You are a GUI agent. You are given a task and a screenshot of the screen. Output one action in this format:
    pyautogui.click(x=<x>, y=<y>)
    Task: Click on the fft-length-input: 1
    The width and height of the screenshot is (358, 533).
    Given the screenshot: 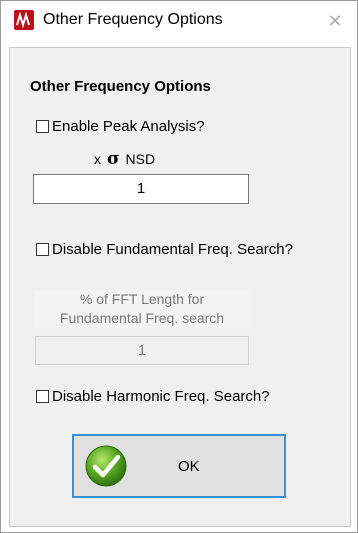 What is the action you would take?
    pyautogui.click(x=142, y=350)
    